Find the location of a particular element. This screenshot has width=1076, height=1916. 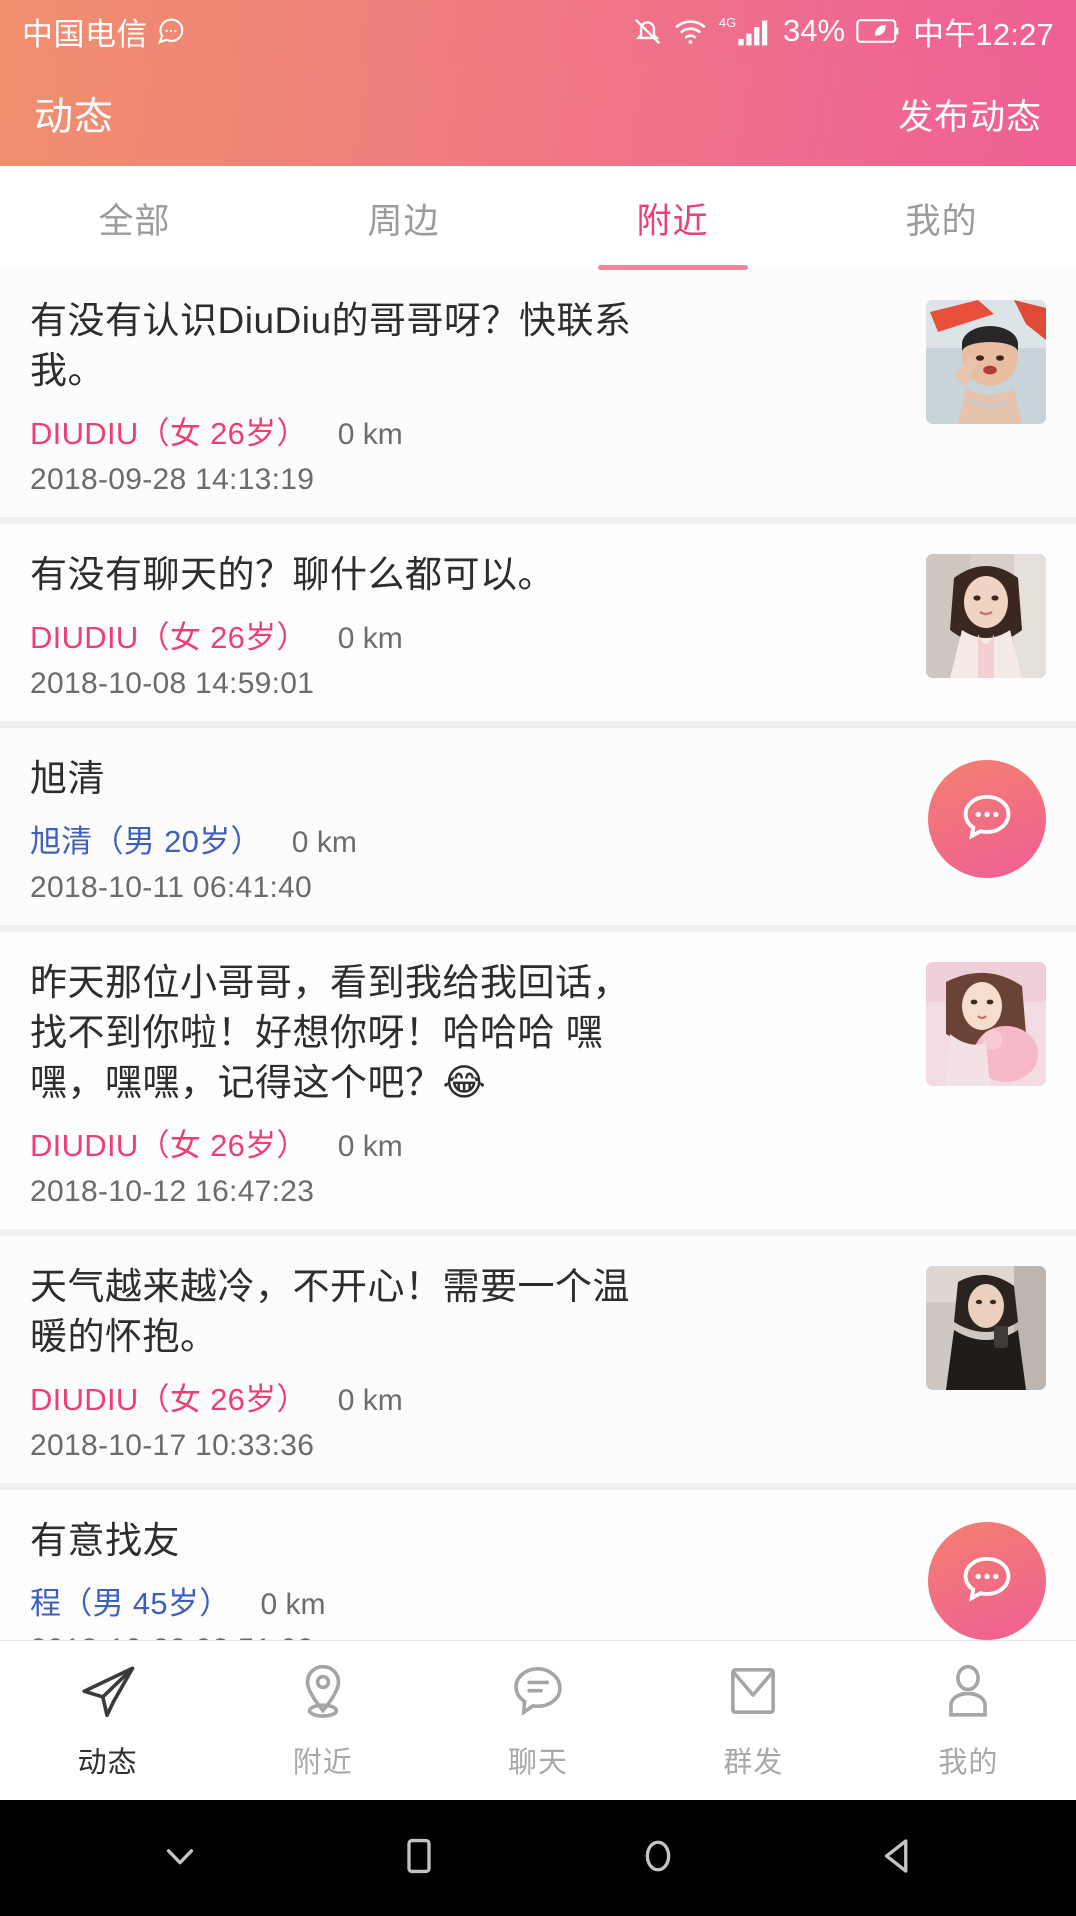

nav-item-broadcast: 群发 is located at coordinates (753, 1720).